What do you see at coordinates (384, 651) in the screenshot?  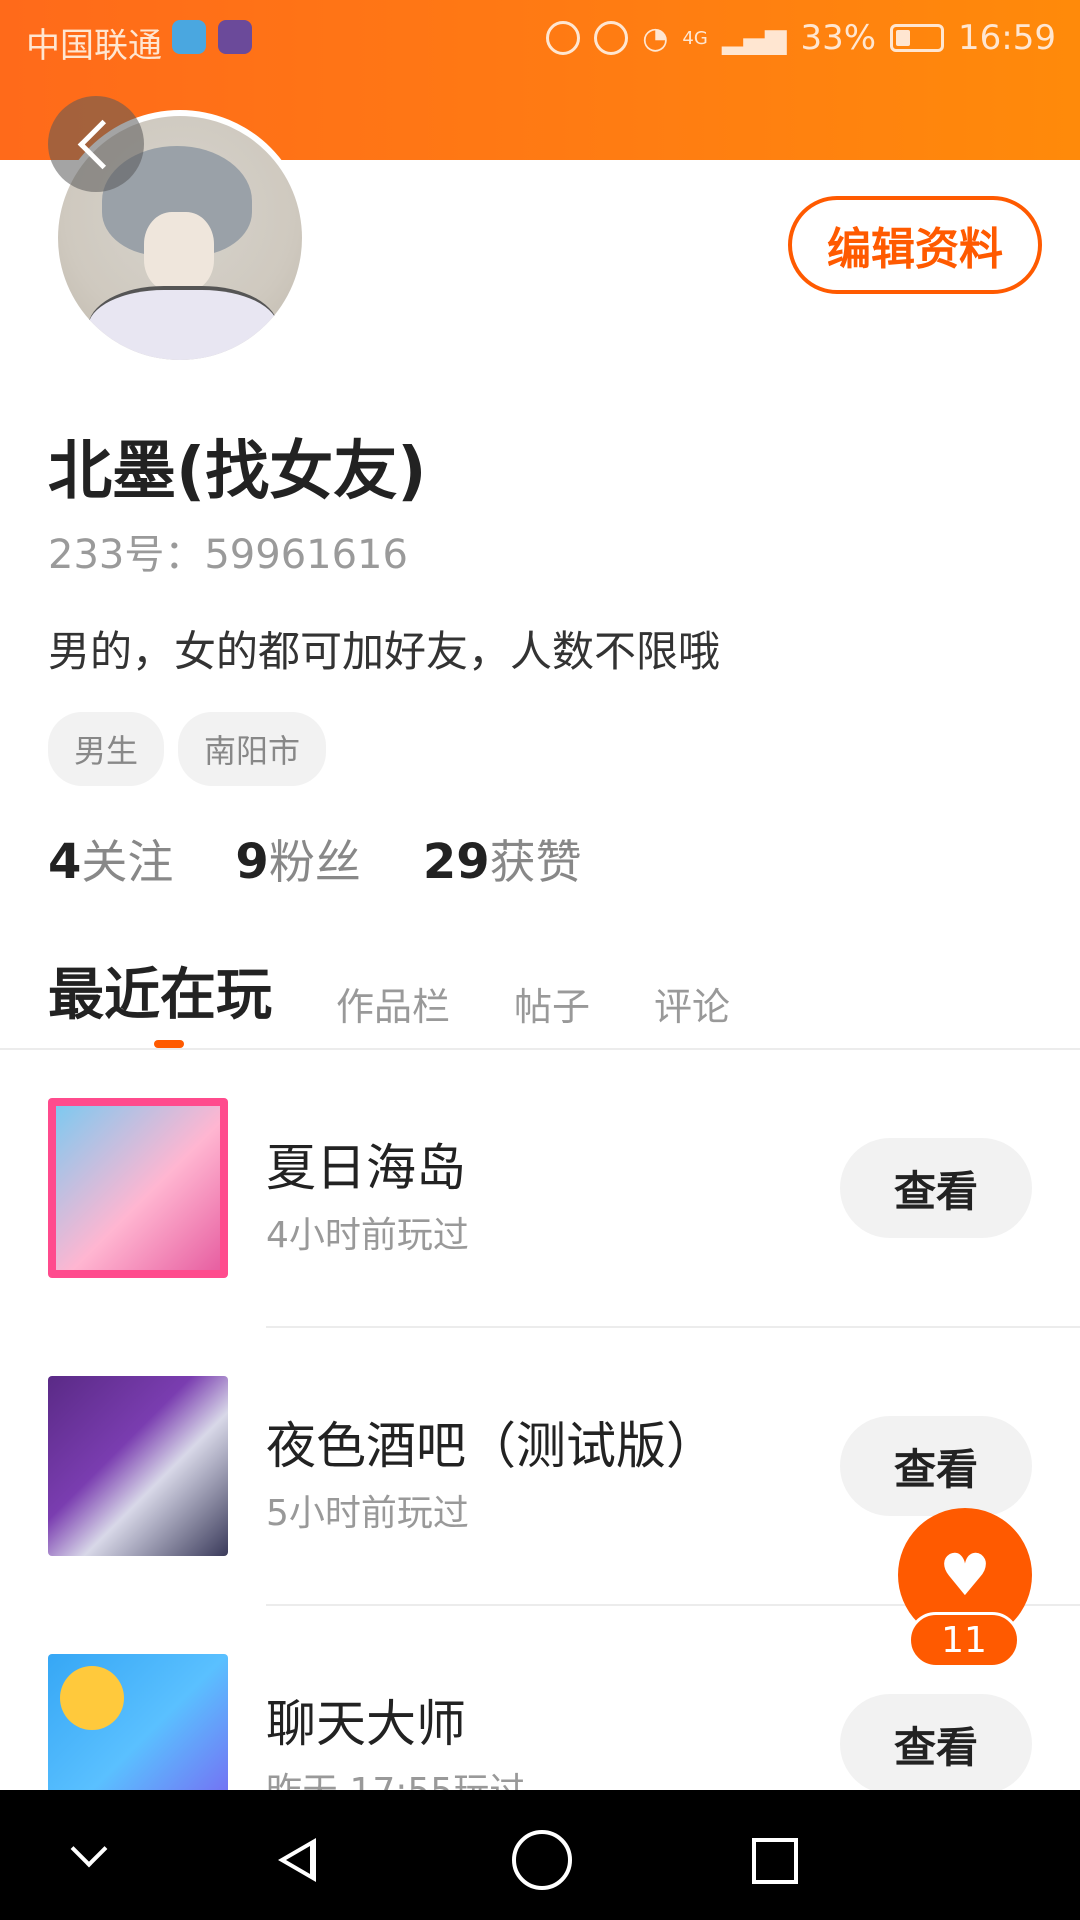 I see `bio: 男的，女的都可加好友，人数不限哦` at bounding box center [384, 651].